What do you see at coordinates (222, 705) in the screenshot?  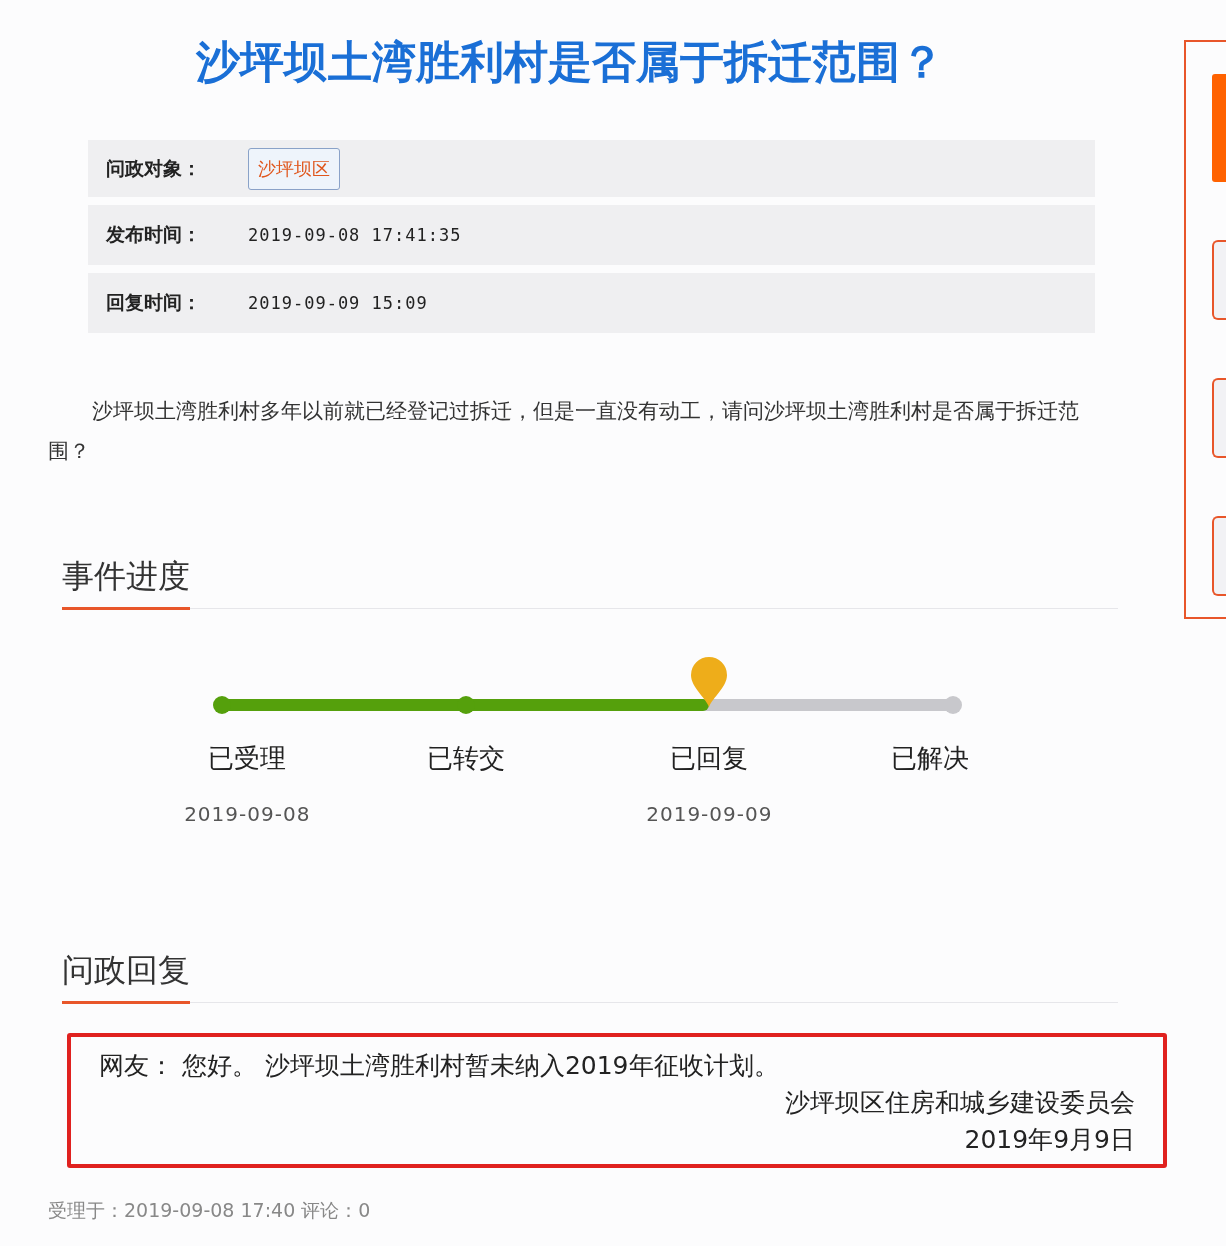 I see `step-dot` at bounding box center [222, 705].